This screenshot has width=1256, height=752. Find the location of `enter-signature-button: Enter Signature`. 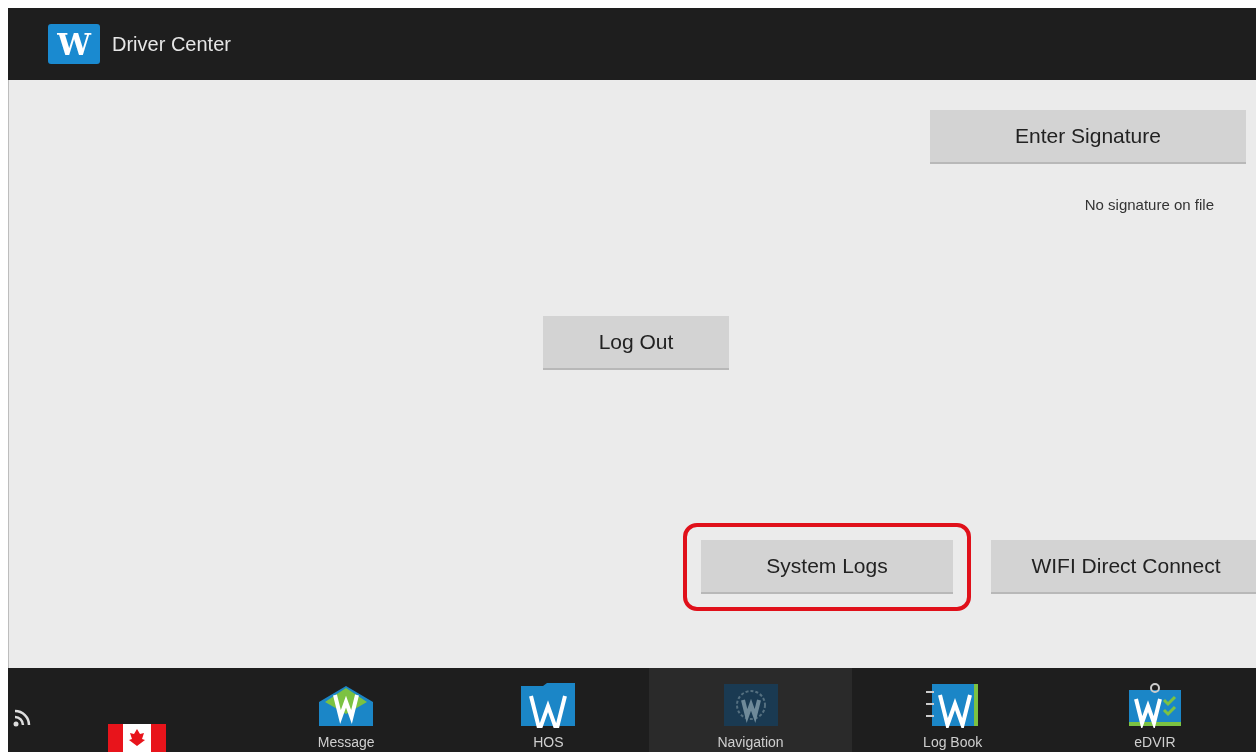

enter-signature-button: Enter Signature is located at coordinates (1088, 137).